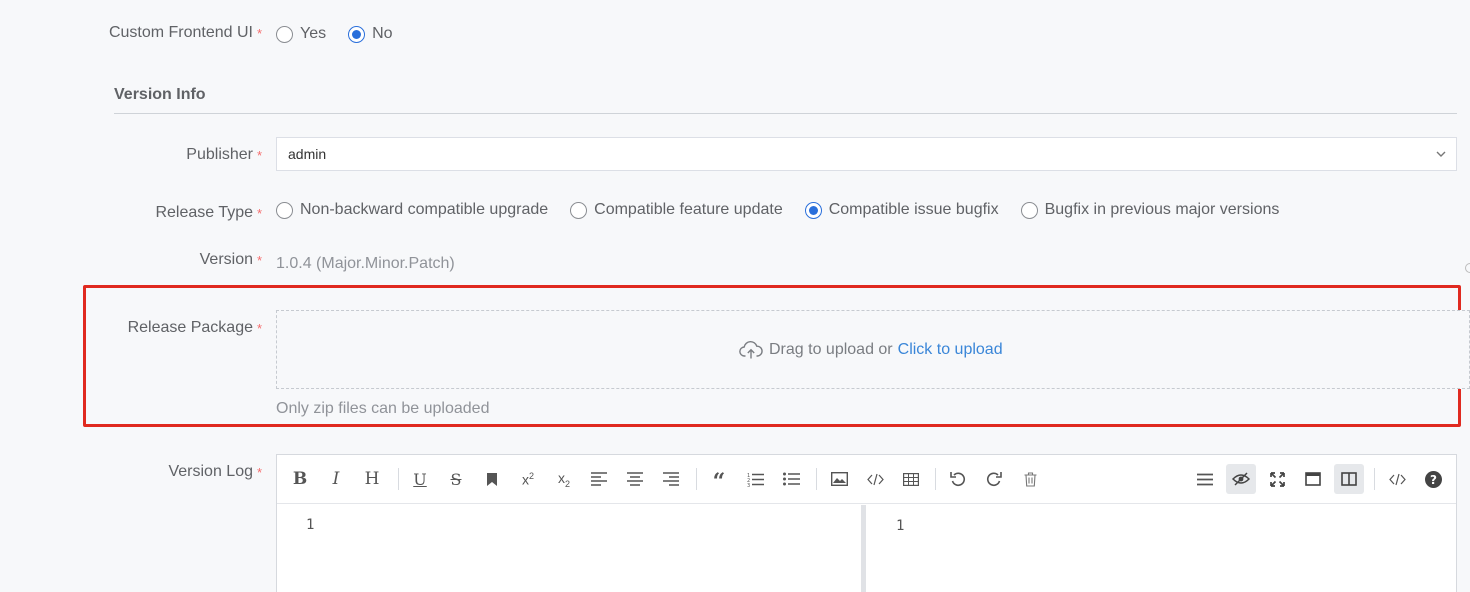 This screenshot has width=1470, height=592. I want to click on upload-drag-text: Drag to upload or, so click(831, 349).